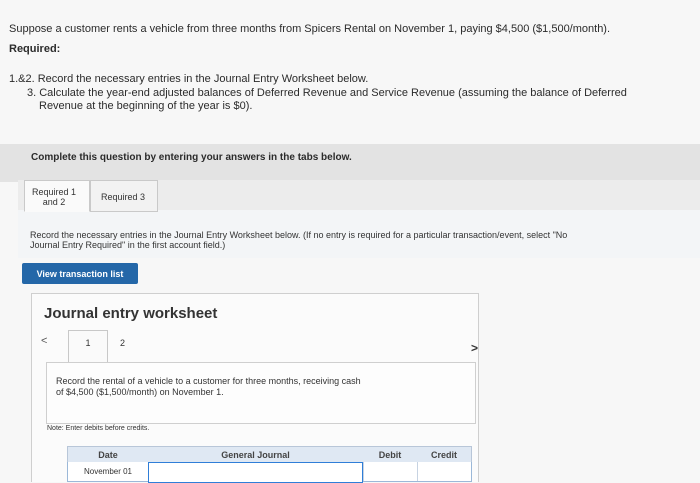 Image resolution: width=700 pixels, height=483 pixels. What do you see at coordinates (390, 471) in the screenshot?
I see `debit-input` at bounding box center [390, 471].